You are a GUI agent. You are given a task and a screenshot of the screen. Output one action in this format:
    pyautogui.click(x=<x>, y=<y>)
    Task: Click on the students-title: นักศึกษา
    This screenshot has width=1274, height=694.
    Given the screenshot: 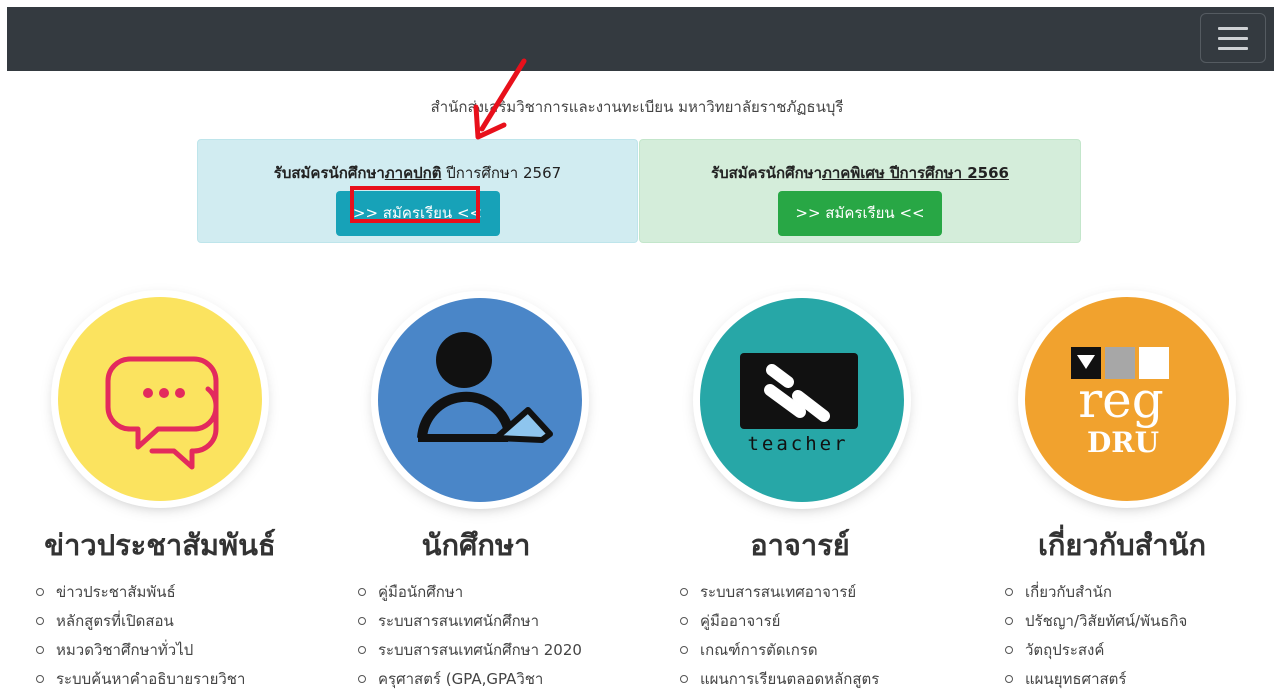 What is the action you would take?
    pyautogui.click(x=476, y=545)
    